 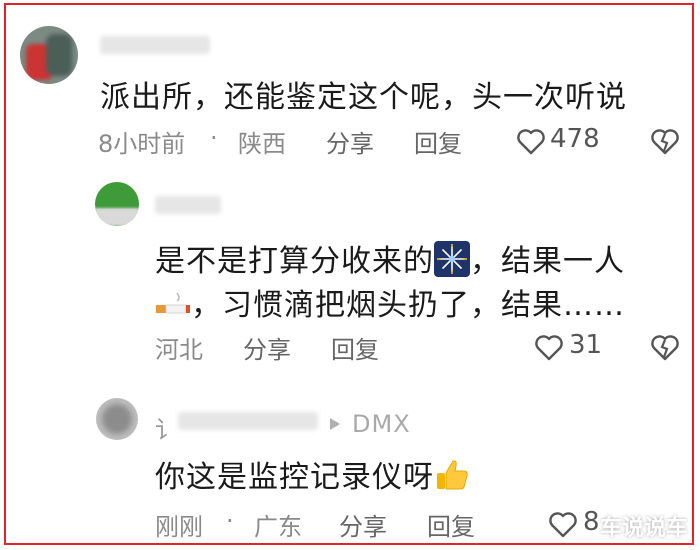 What do you see at coordinates (167, 427) in the screenshot?
I see `username-visible-3: 讠` at bounding box center [167, 427].